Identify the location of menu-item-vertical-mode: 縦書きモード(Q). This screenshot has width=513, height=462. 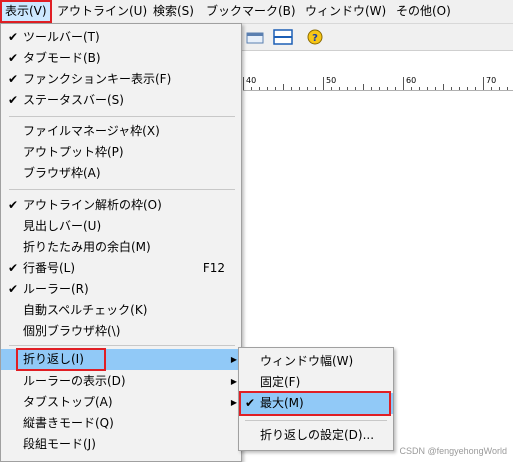
(121, 423).